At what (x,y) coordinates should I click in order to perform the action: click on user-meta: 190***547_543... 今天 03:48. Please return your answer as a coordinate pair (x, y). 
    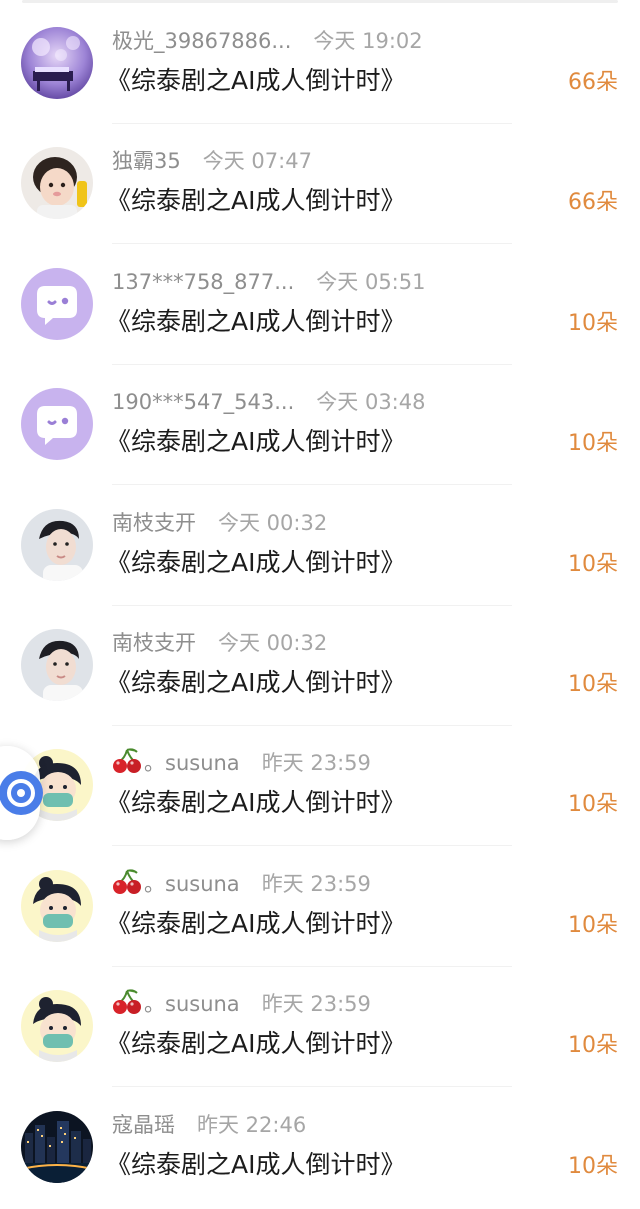
    Looking at the image, I should click on (268, 402).